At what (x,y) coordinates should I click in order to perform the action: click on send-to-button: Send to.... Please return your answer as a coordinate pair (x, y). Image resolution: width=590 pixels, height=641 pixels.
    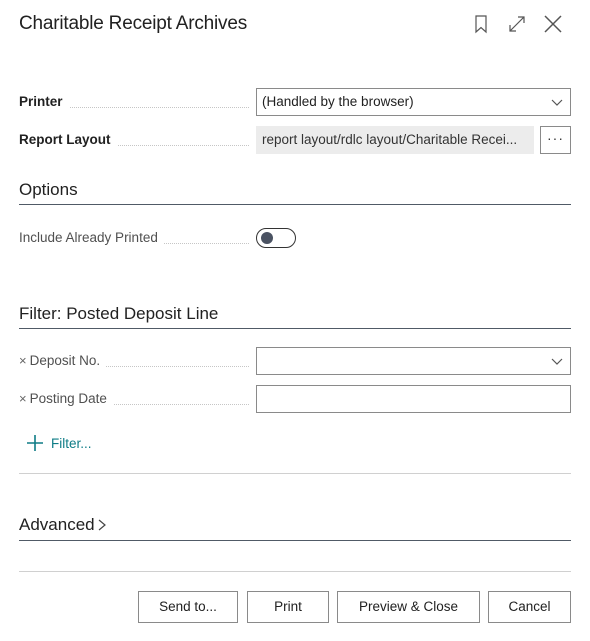
    Looking at the image, I should click on (188, 607).